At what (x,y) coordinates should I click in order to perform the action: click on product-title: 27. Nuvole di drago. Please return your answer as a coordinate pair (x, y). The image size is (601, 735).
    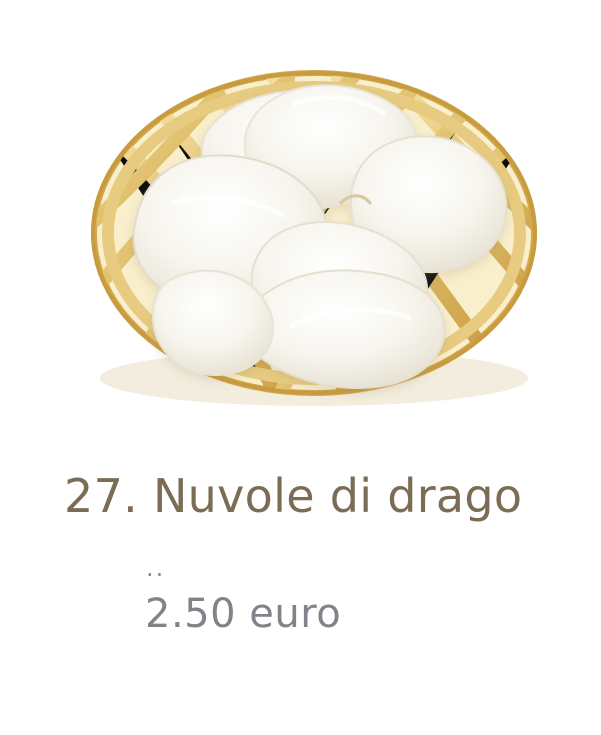
    Looking at the image, I should click on (293, 496).